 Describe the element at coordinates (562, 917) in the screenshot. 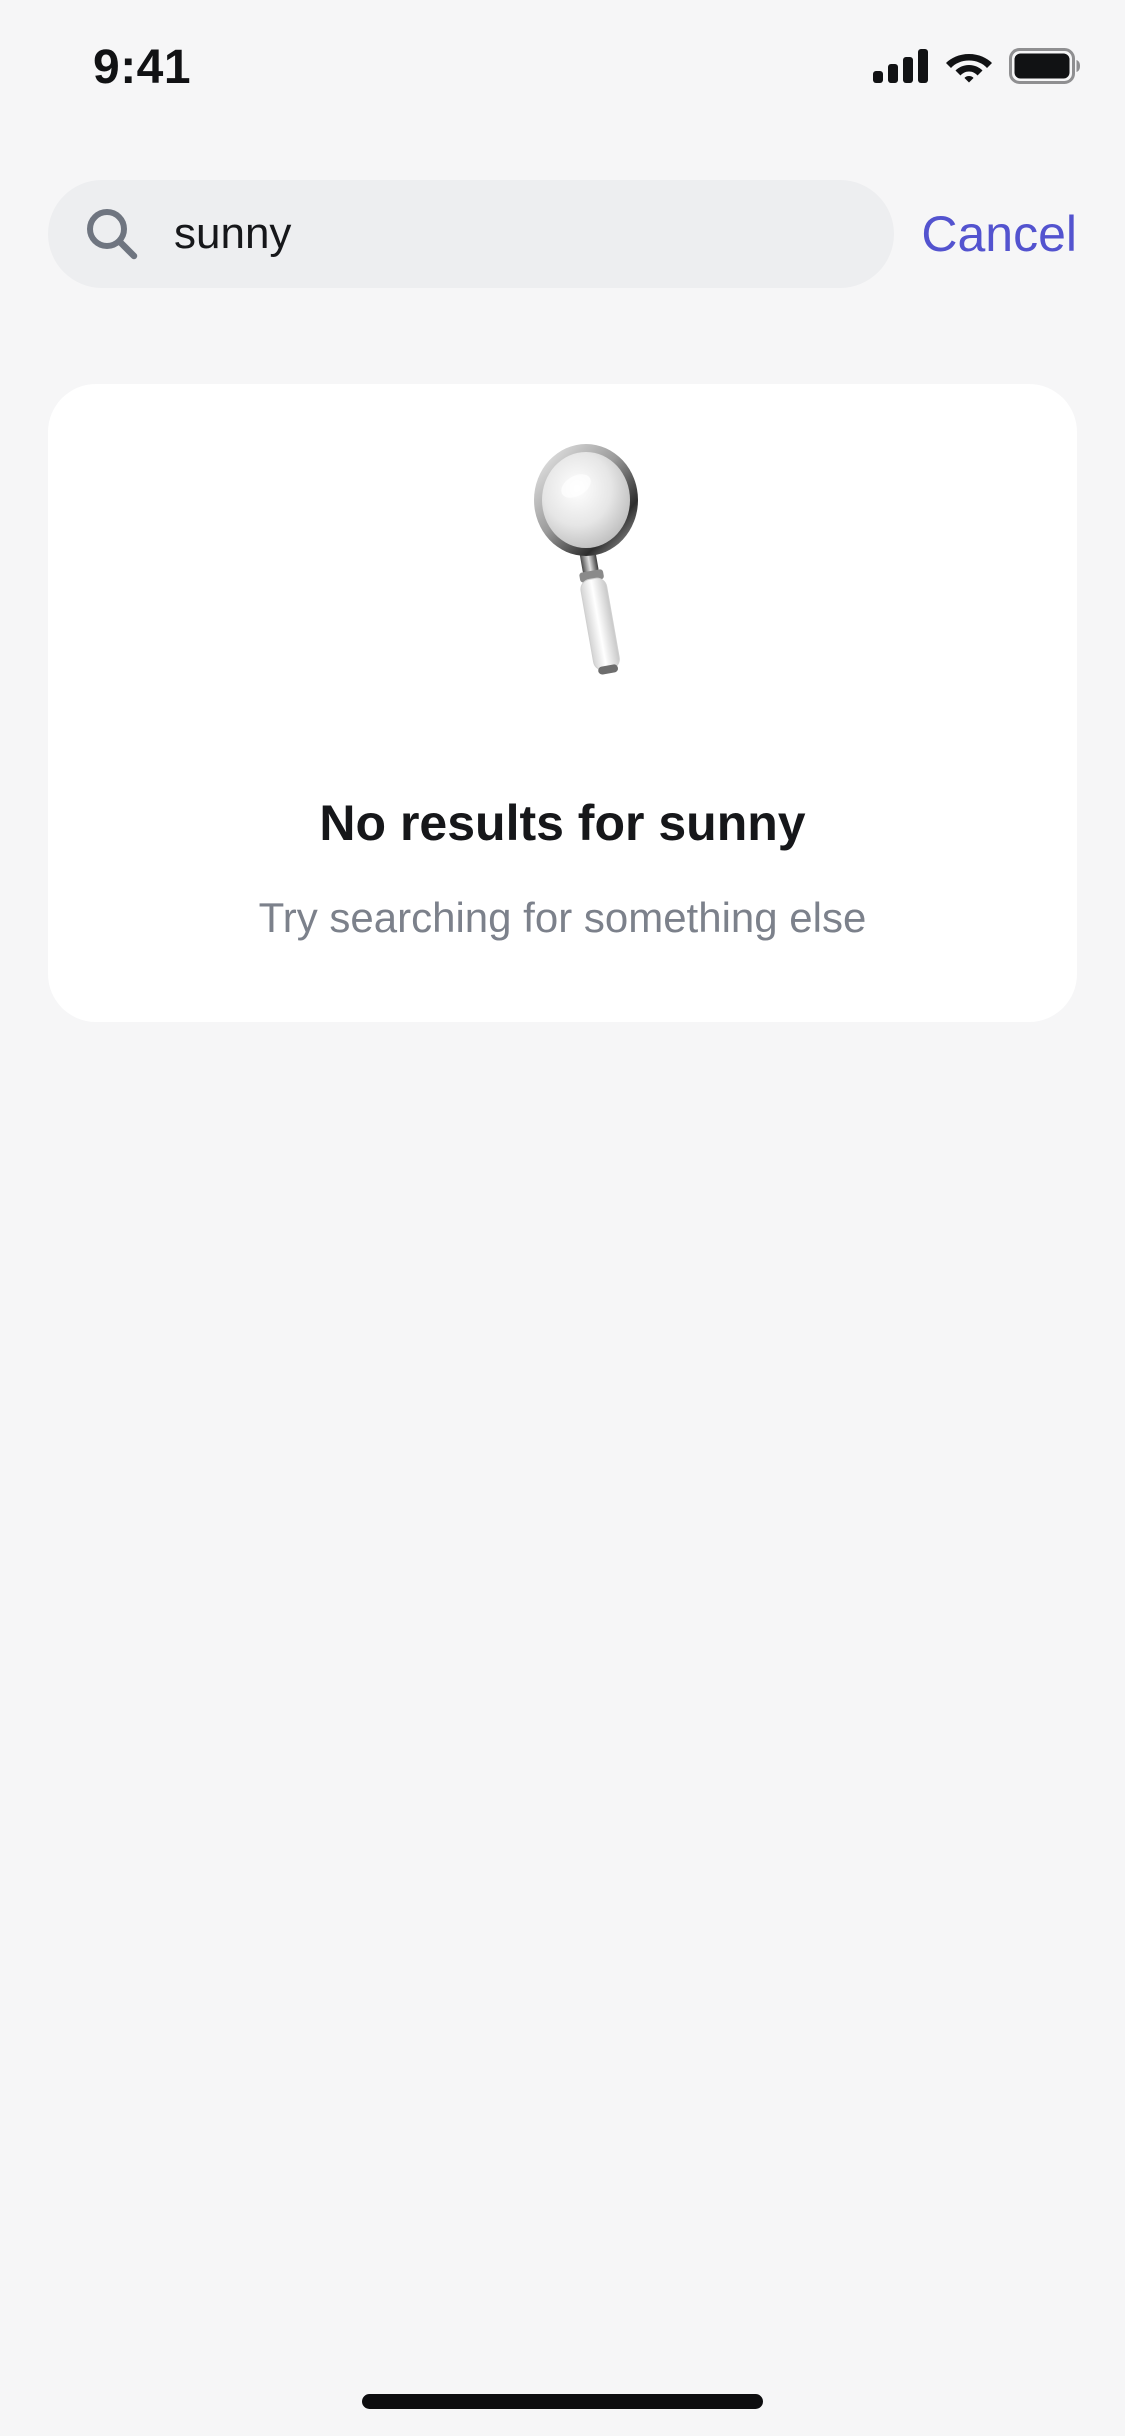

I see `empty-state-subtitle: Try searching for something else` at that location.